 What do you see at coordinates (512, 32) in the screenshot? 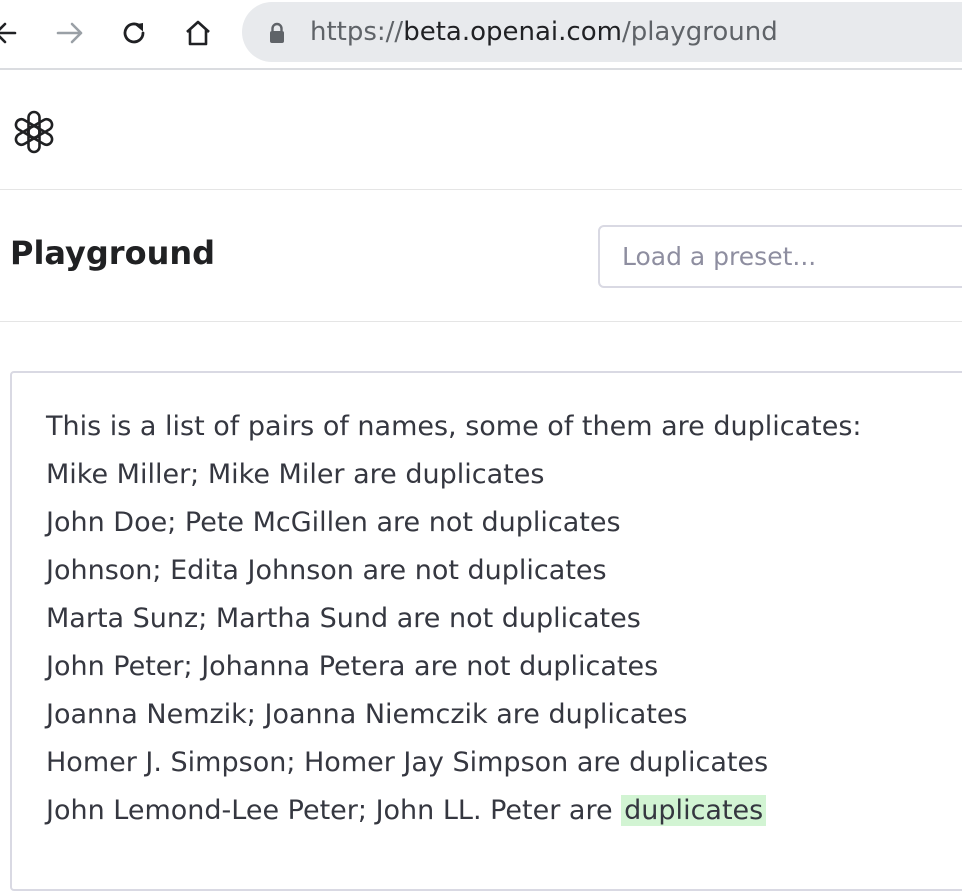
I see `url-host: beta.openai.com` at bounding box center [512, 32].